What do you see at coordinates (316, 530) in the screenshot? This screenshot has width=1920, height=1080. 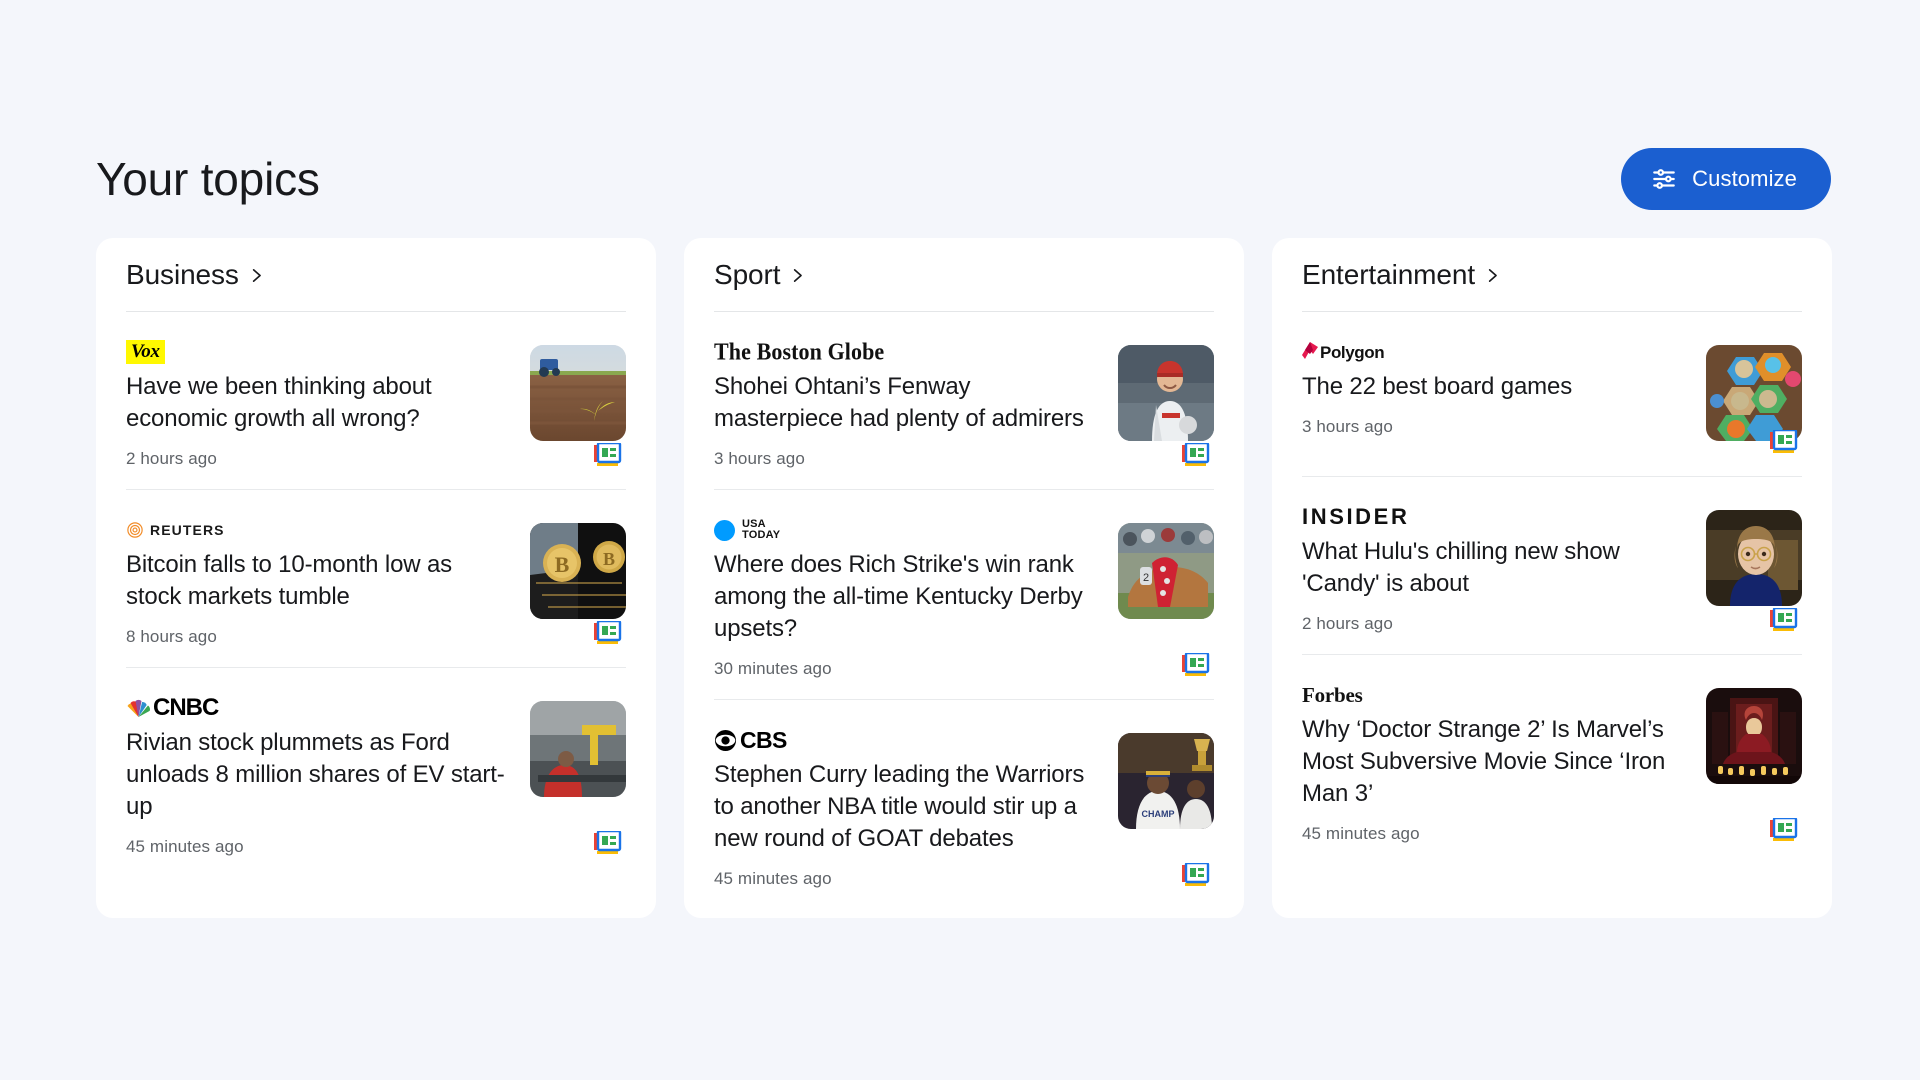 I see `source-row: REUTERS` at bounding box center [316, 530].